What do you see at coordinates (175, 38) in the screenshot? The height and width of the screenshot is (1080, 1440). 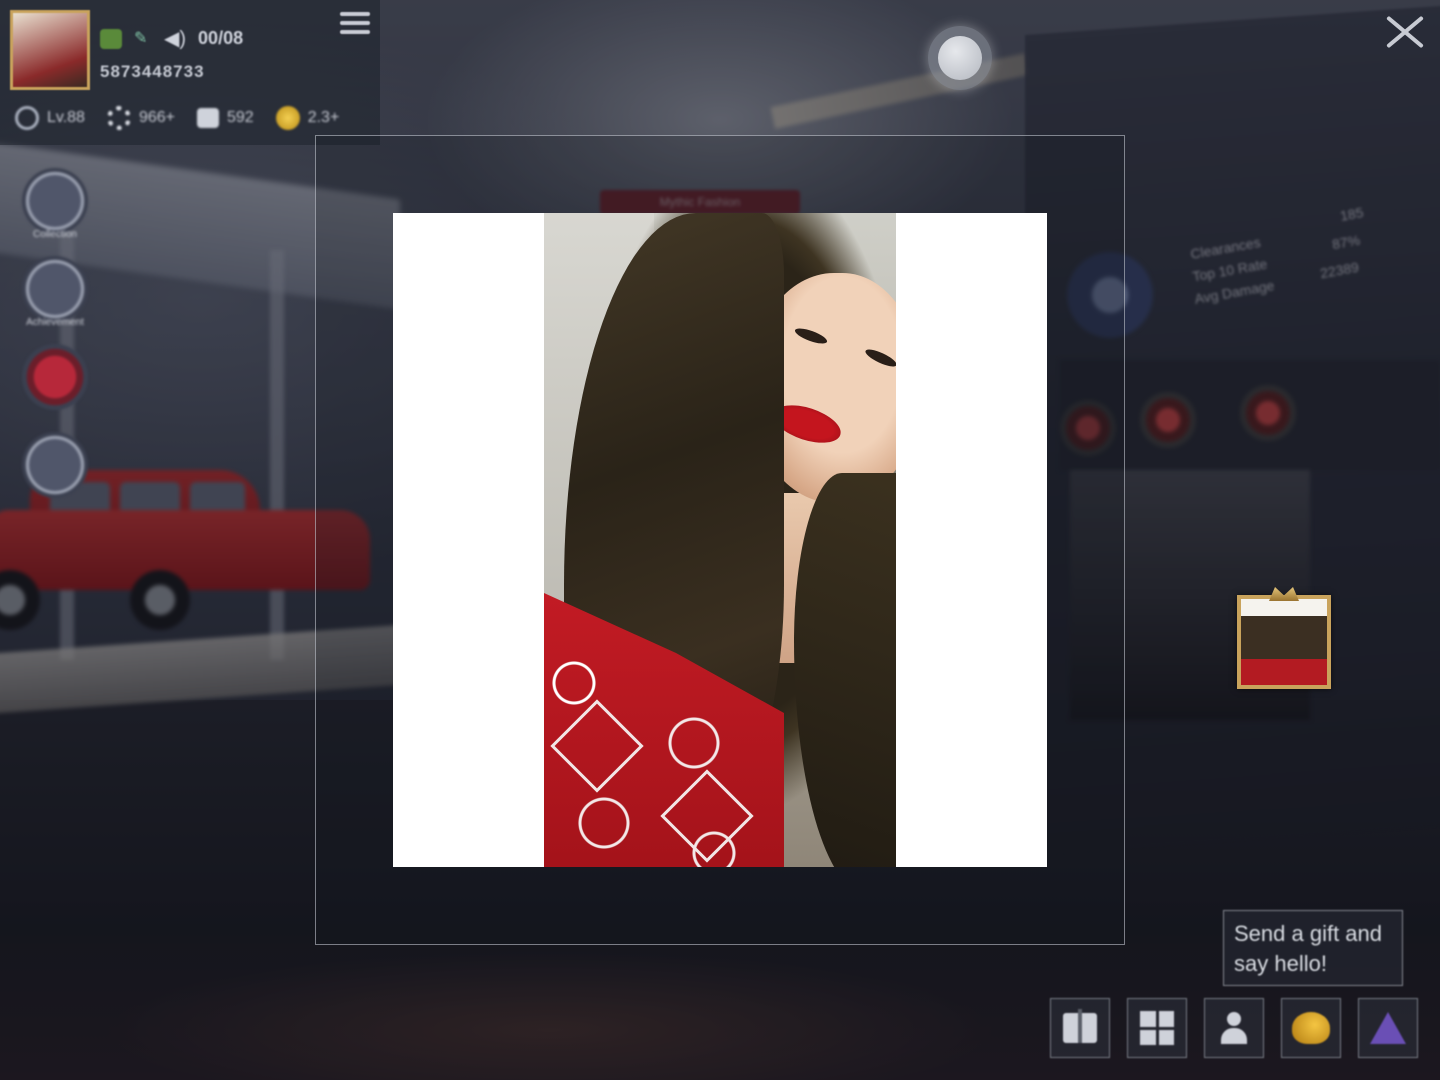 I see `speaker-icon: ◀)` at bounding box center [175, 38].